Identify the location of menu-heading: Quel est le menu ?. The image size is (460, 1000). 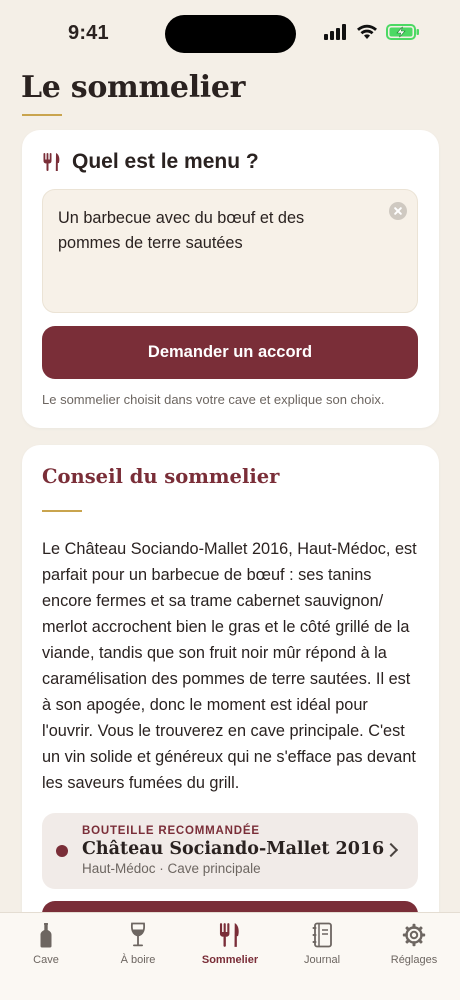
(150, 162).